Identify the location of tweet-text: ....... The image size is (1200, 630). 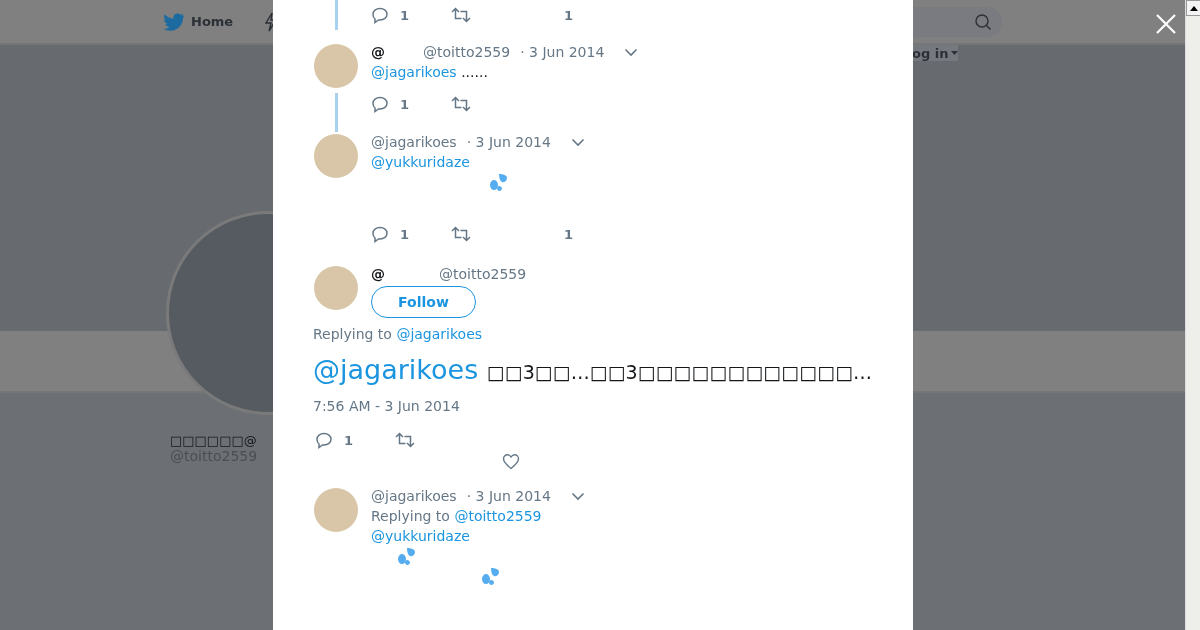
(474, 72).